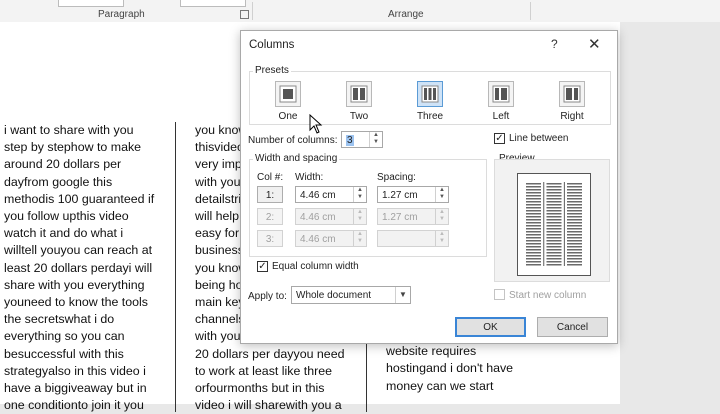  I want to click on col-2-width-input: 4.46 cm ▲ ▼, so click(331, 216).